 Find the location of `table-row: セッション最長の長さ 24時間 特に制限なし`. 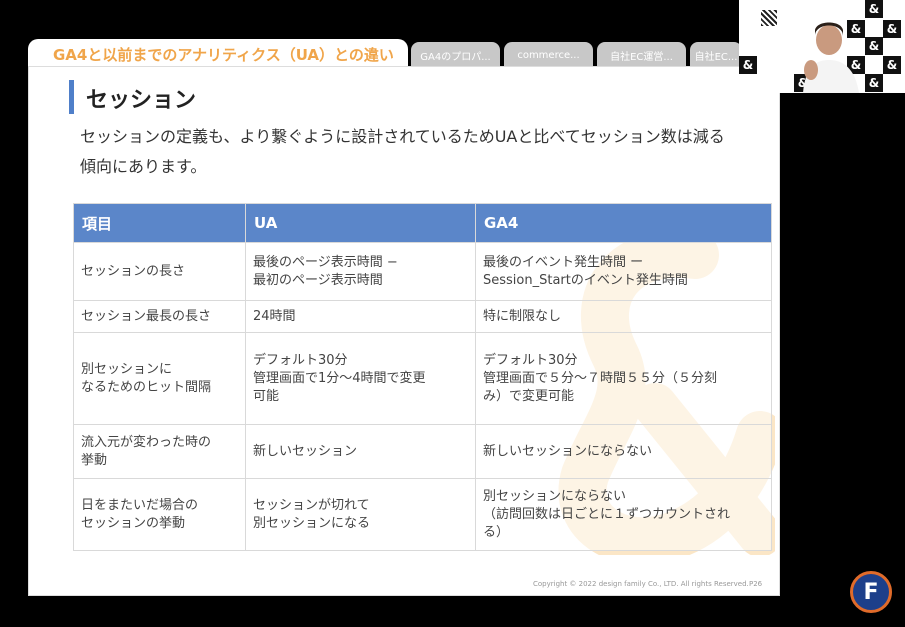

table-row: セッション最長の長さ 24時間 特に制限なし is located at coordinates (422, 316).